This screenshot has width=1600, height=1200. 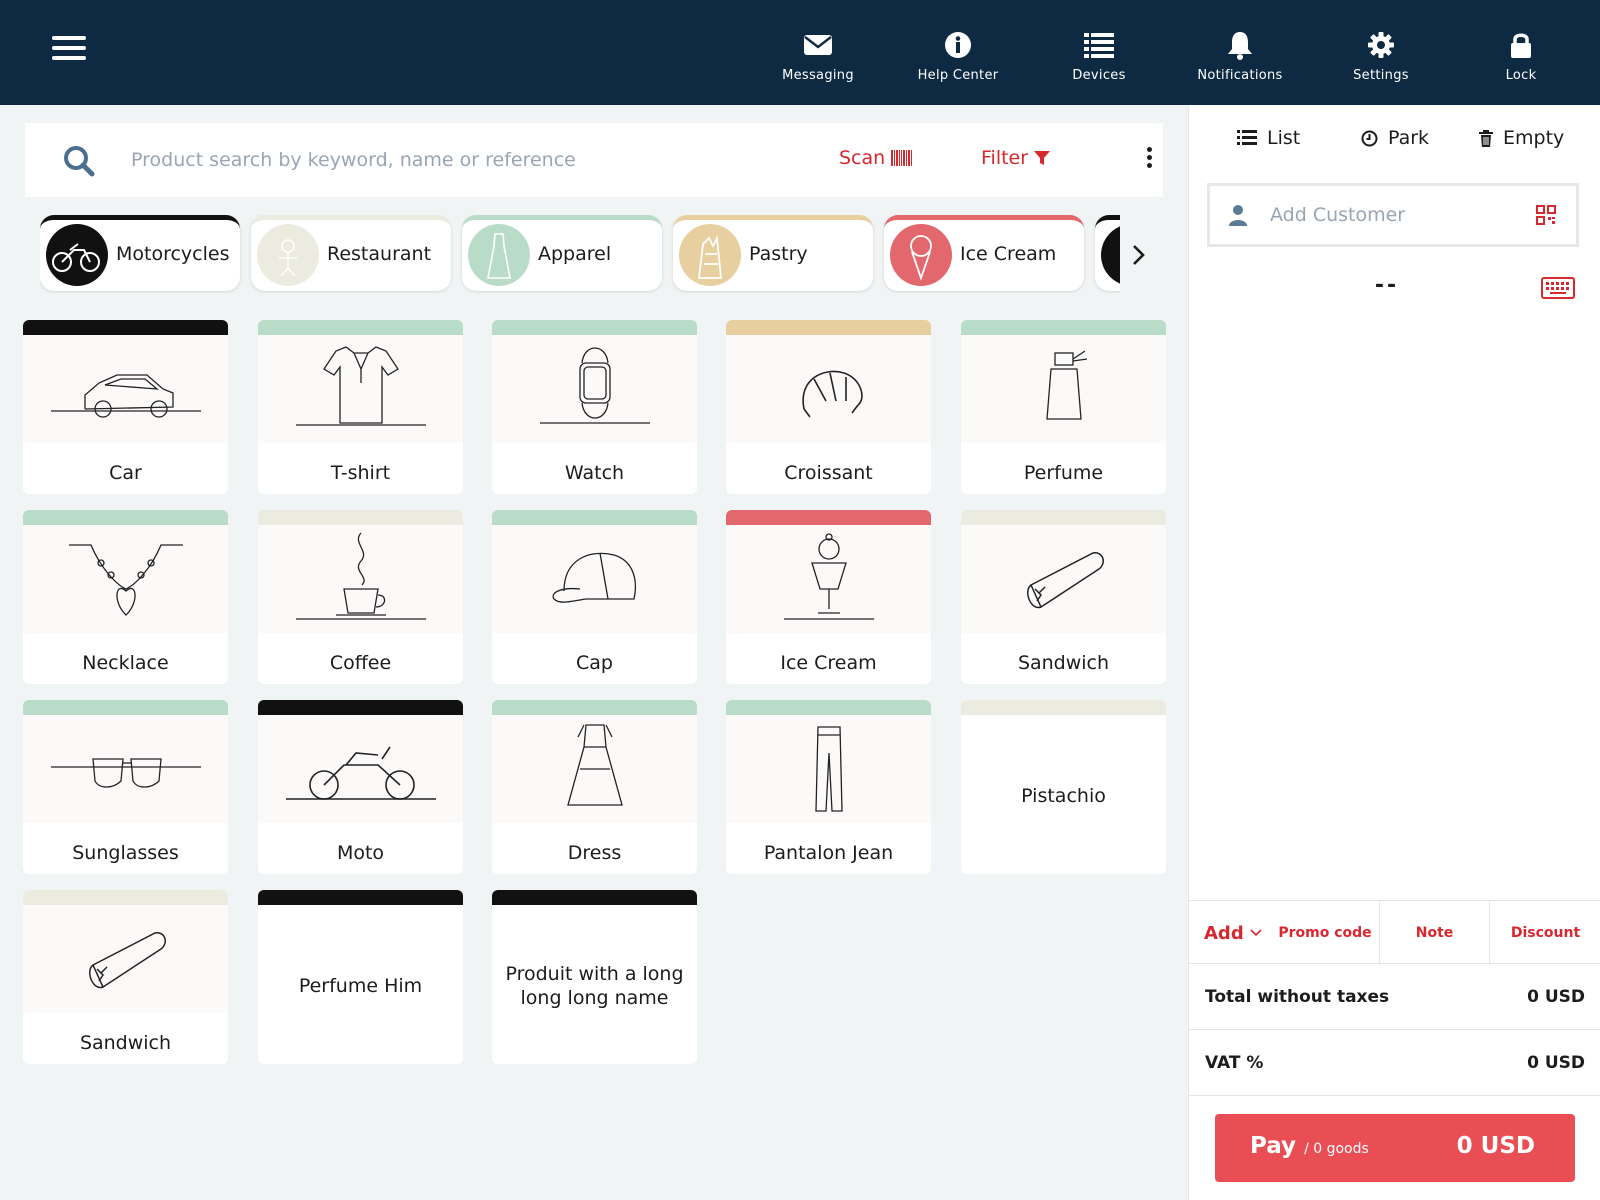 I want to click on nav-label: Notifications, so click(x=1240, y=75).